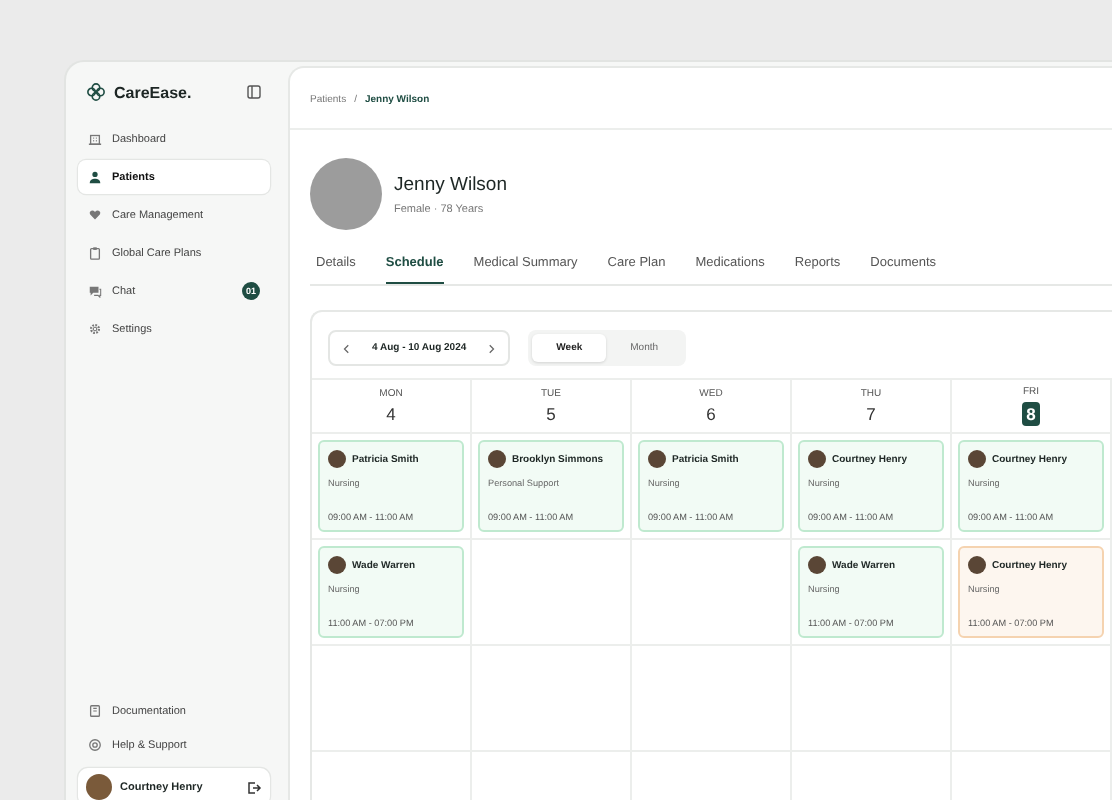 This screenshot has height=800, width=1112. Describe the element at coordinates (491, 348) in the screenshot. I see `chevron-right-icon` at that location.